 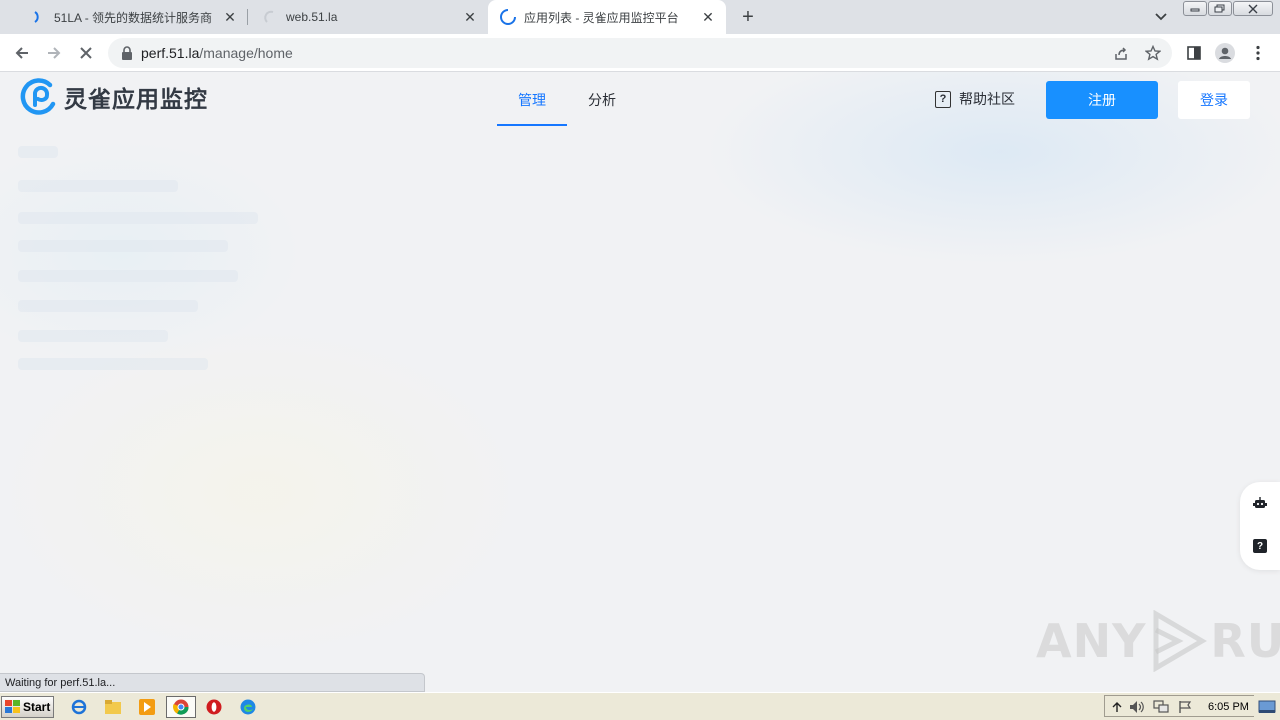 What do you see at coordinates (602, 100) in the screenshot?
I see `nav-analysis: 分析` at bounding box center [602, 100].